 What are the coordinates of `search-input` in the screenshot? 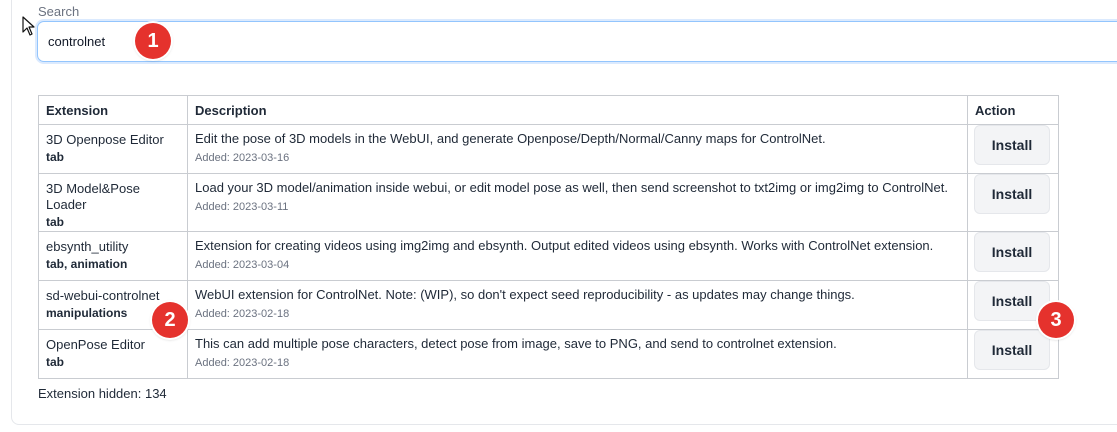 It's located at (577, 41).